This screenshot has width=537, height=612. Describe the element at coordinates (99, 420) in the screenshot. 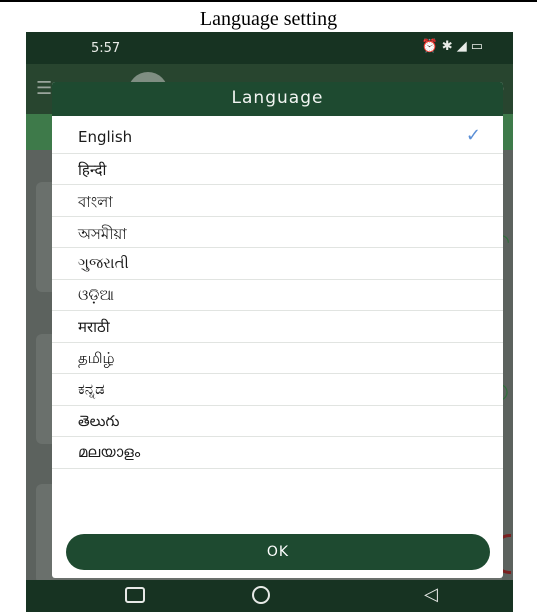

I see `language-label: తెలుగు` at that location.